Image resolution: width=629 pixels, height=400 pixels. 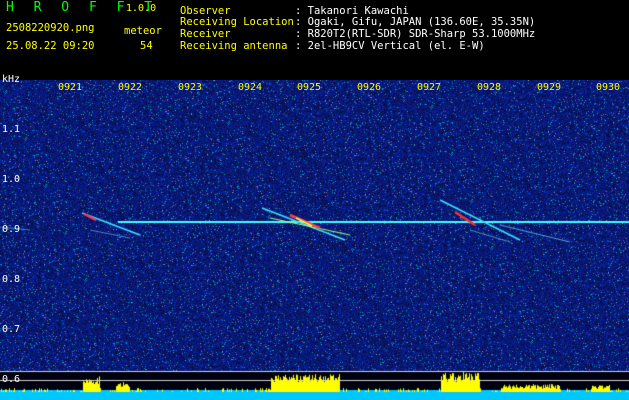 I want to click on freq-tick-0-8: 0.8, so click(x=11, y=279).